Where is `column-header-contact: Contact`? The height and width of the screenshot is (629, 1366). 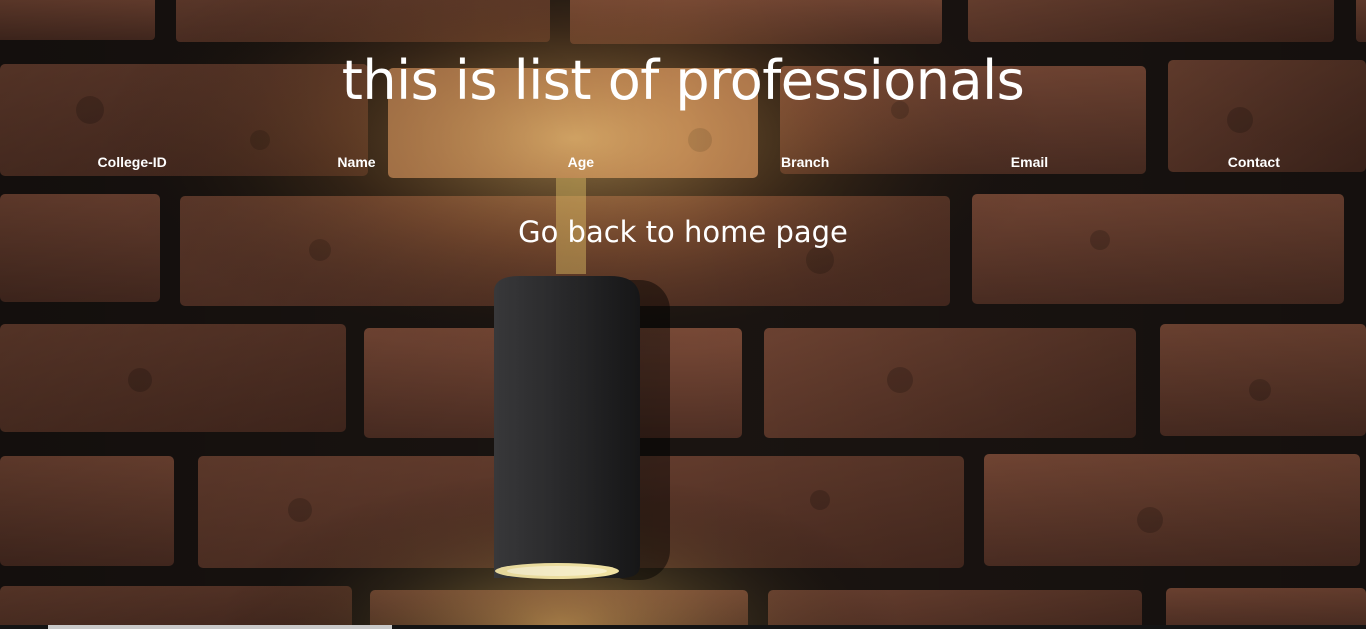 column-header-contact: Contact is located at coordinates (1253, 162).